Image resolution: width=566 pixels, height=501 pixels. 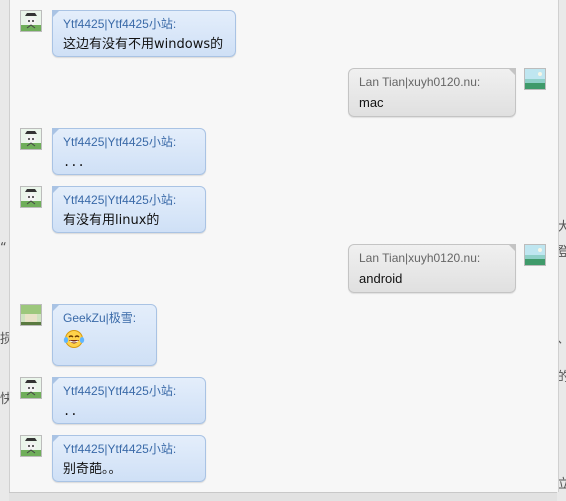 I want to click on avatar-geekzu, so click(x=31, y=315).